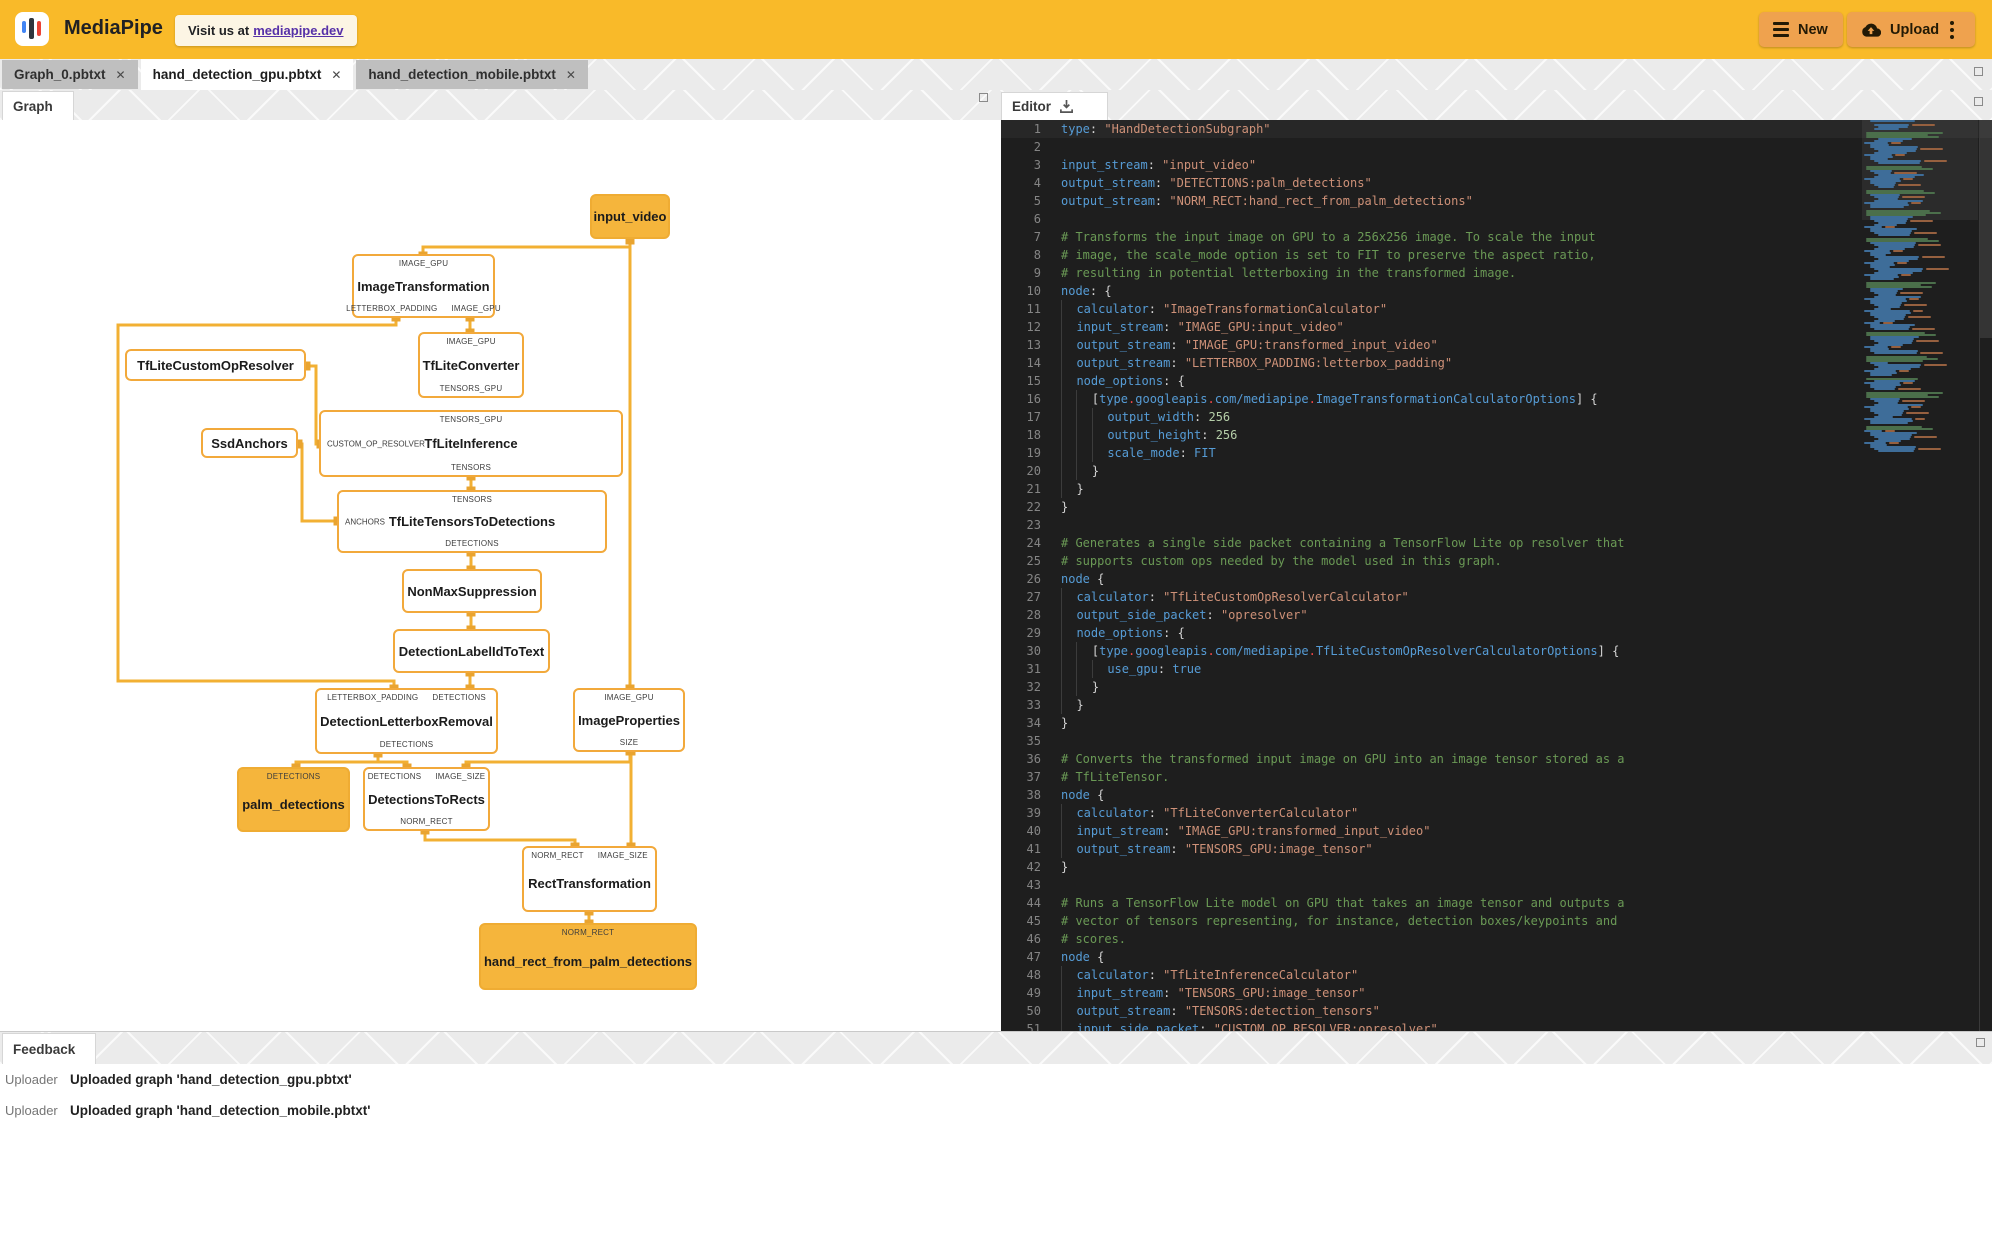 The height and width of the screenshot is (1242, 1992). I want to click on code-line: 35, so click(1496, 741).